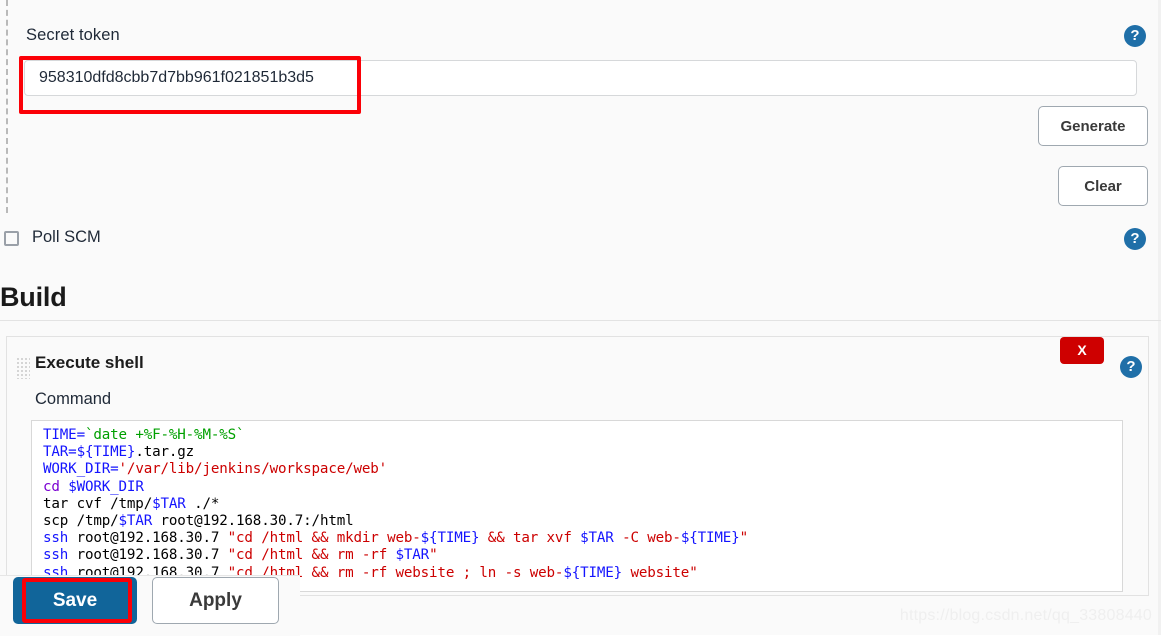 The height and width of the screenshot is (636, 1161). Describe the element at coordinates (1135, 239) in the screenshot. I see `help-icon-poll-scm: ?` at that location.